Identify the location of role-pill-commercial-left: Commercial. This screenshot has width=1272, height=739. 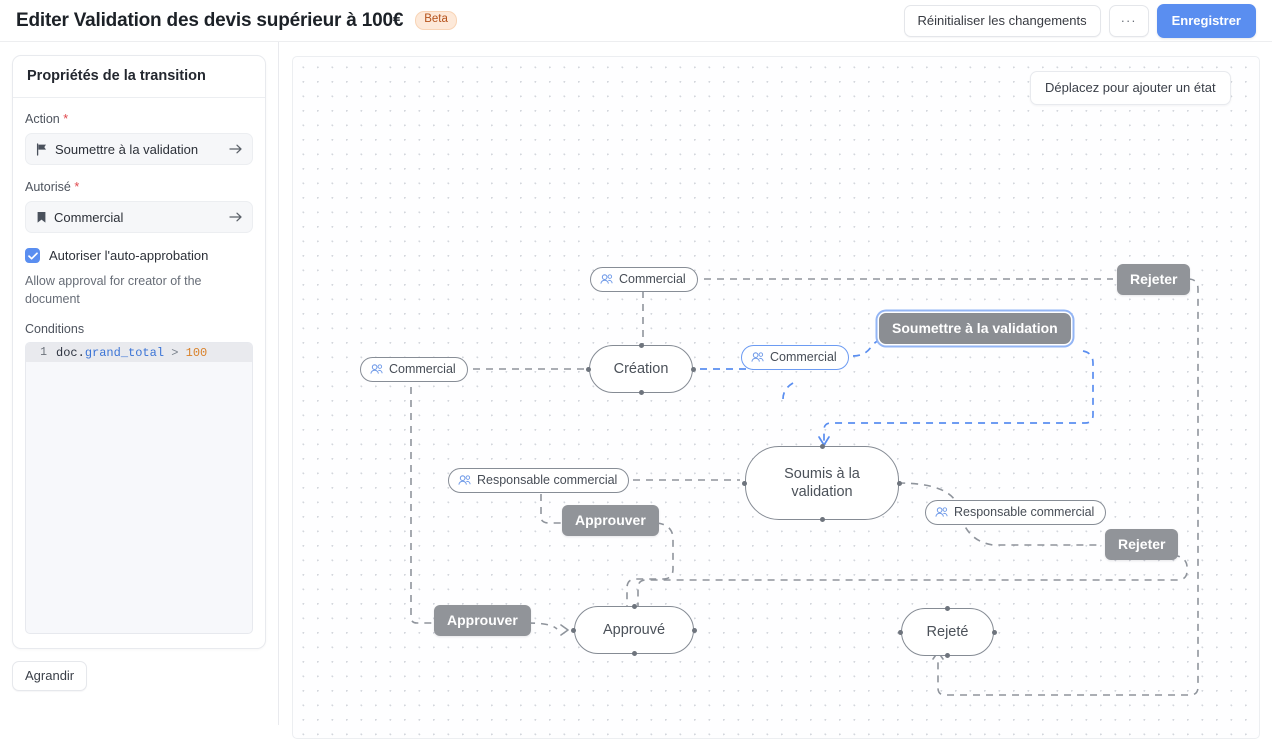
(414, 369).